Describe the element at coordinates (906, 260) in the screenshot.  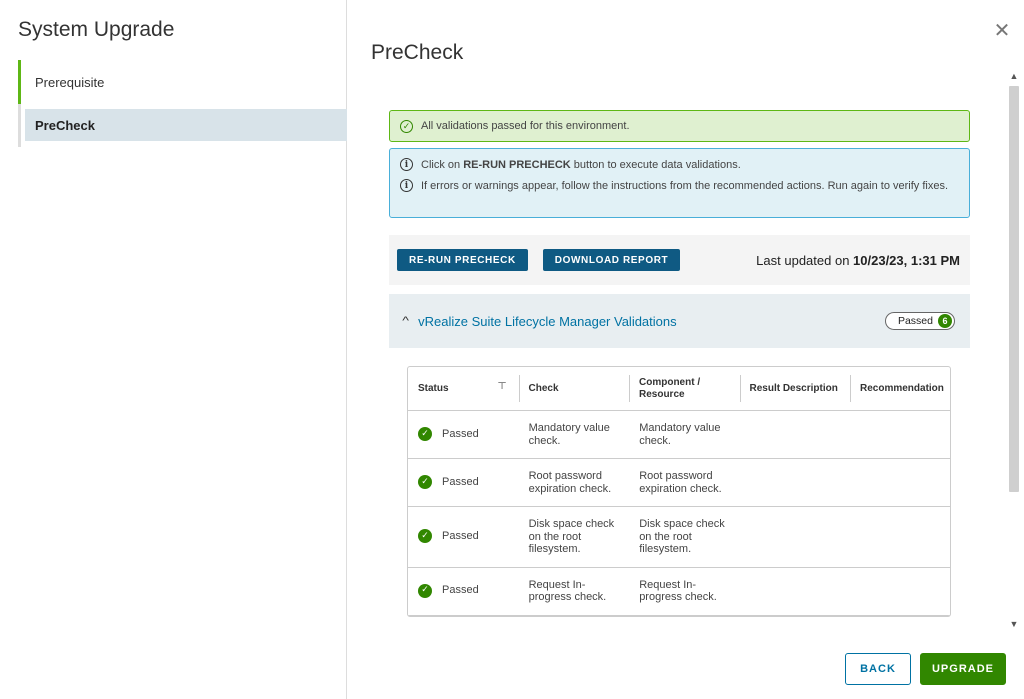
I see `last-updated-value: 10/23/23, 1:31 PM` at that location.